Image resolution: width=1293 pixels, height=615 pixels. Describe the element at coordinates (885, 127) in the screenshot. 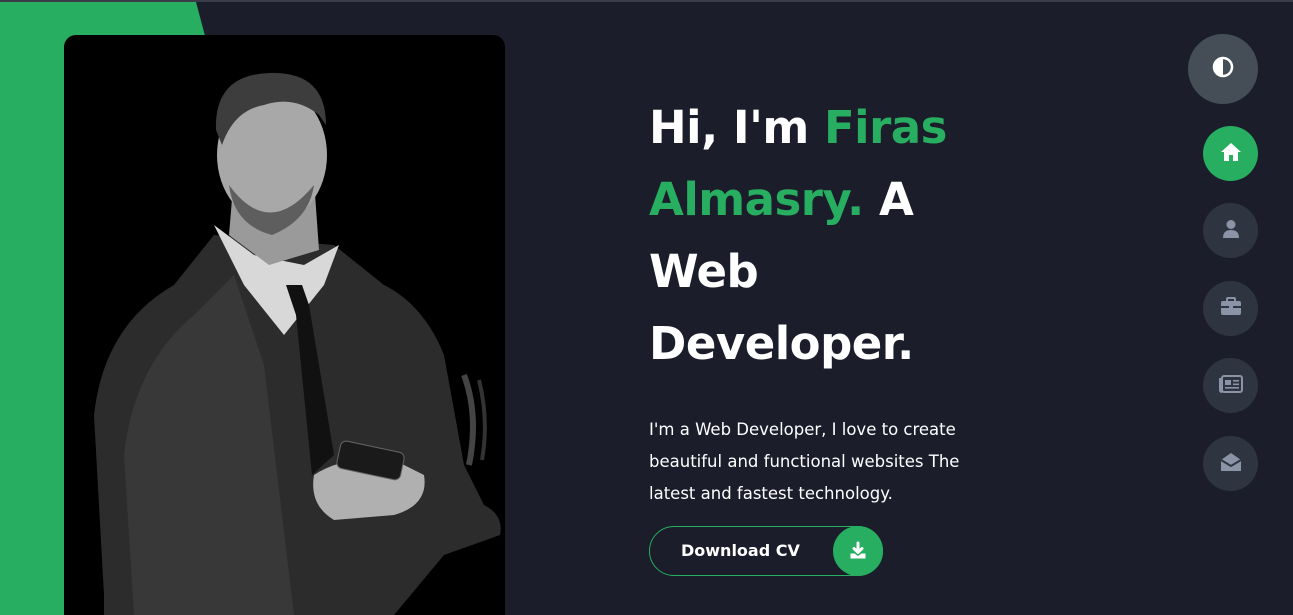

I see `name-first: Firas` at that location.